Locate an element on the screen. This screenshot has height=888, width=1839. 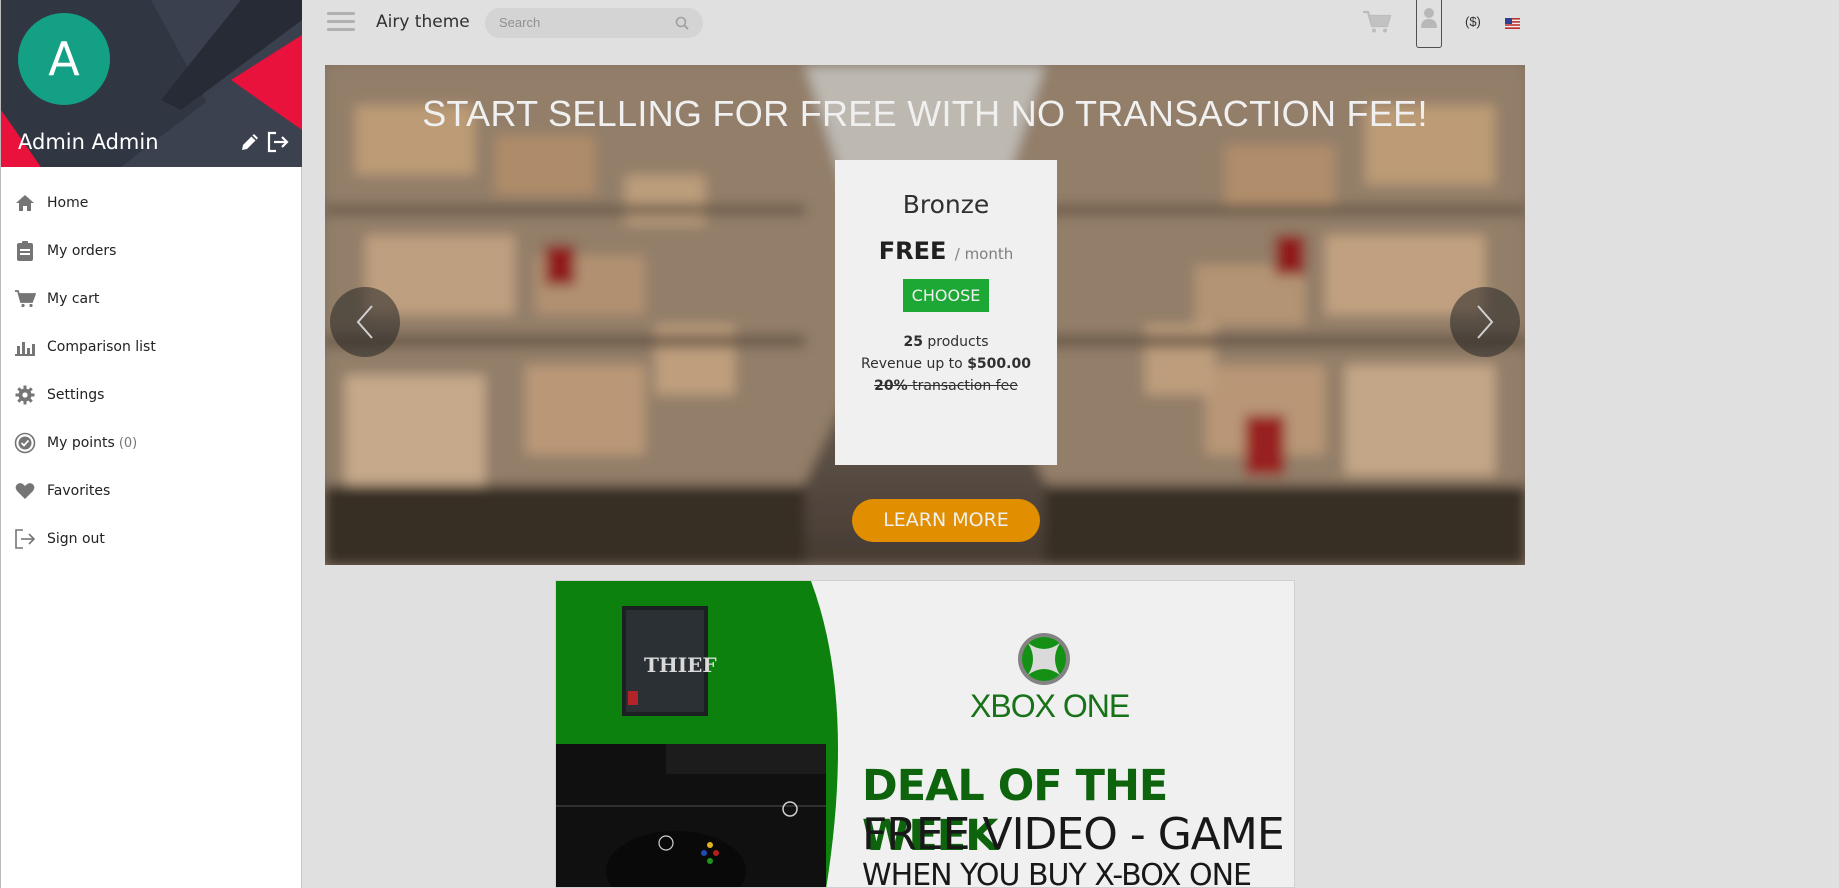
chevron-right-icon is located at coordinates (1485, 322).